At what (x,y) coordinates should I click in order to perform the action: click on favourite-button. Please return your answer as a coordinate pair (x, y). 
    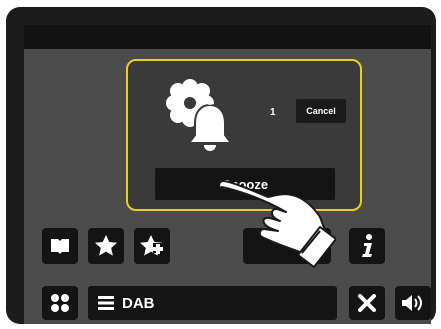
    Looking at the image, I should click on (106, 246).